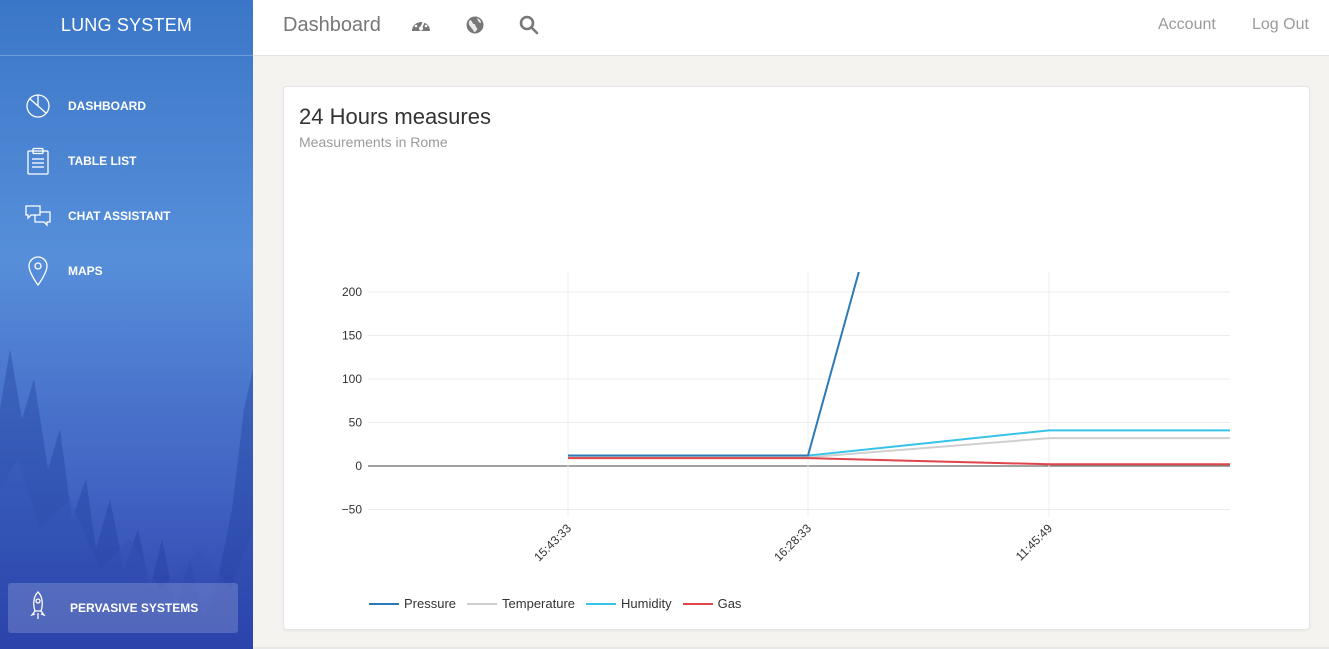 This screenshot has height=649, width=1329. Describe the element at coordinates (899, 448) in the screenshot. I see `series-line-temperature` at that location.